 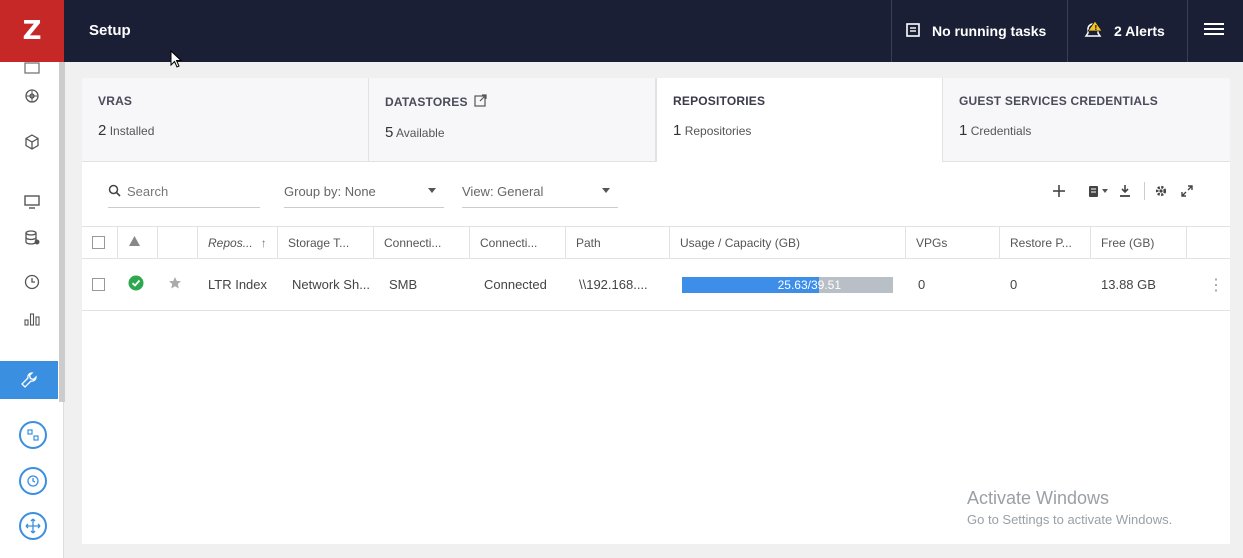 I want to click on search-placeholder: Search, so click(x=148, y=191).